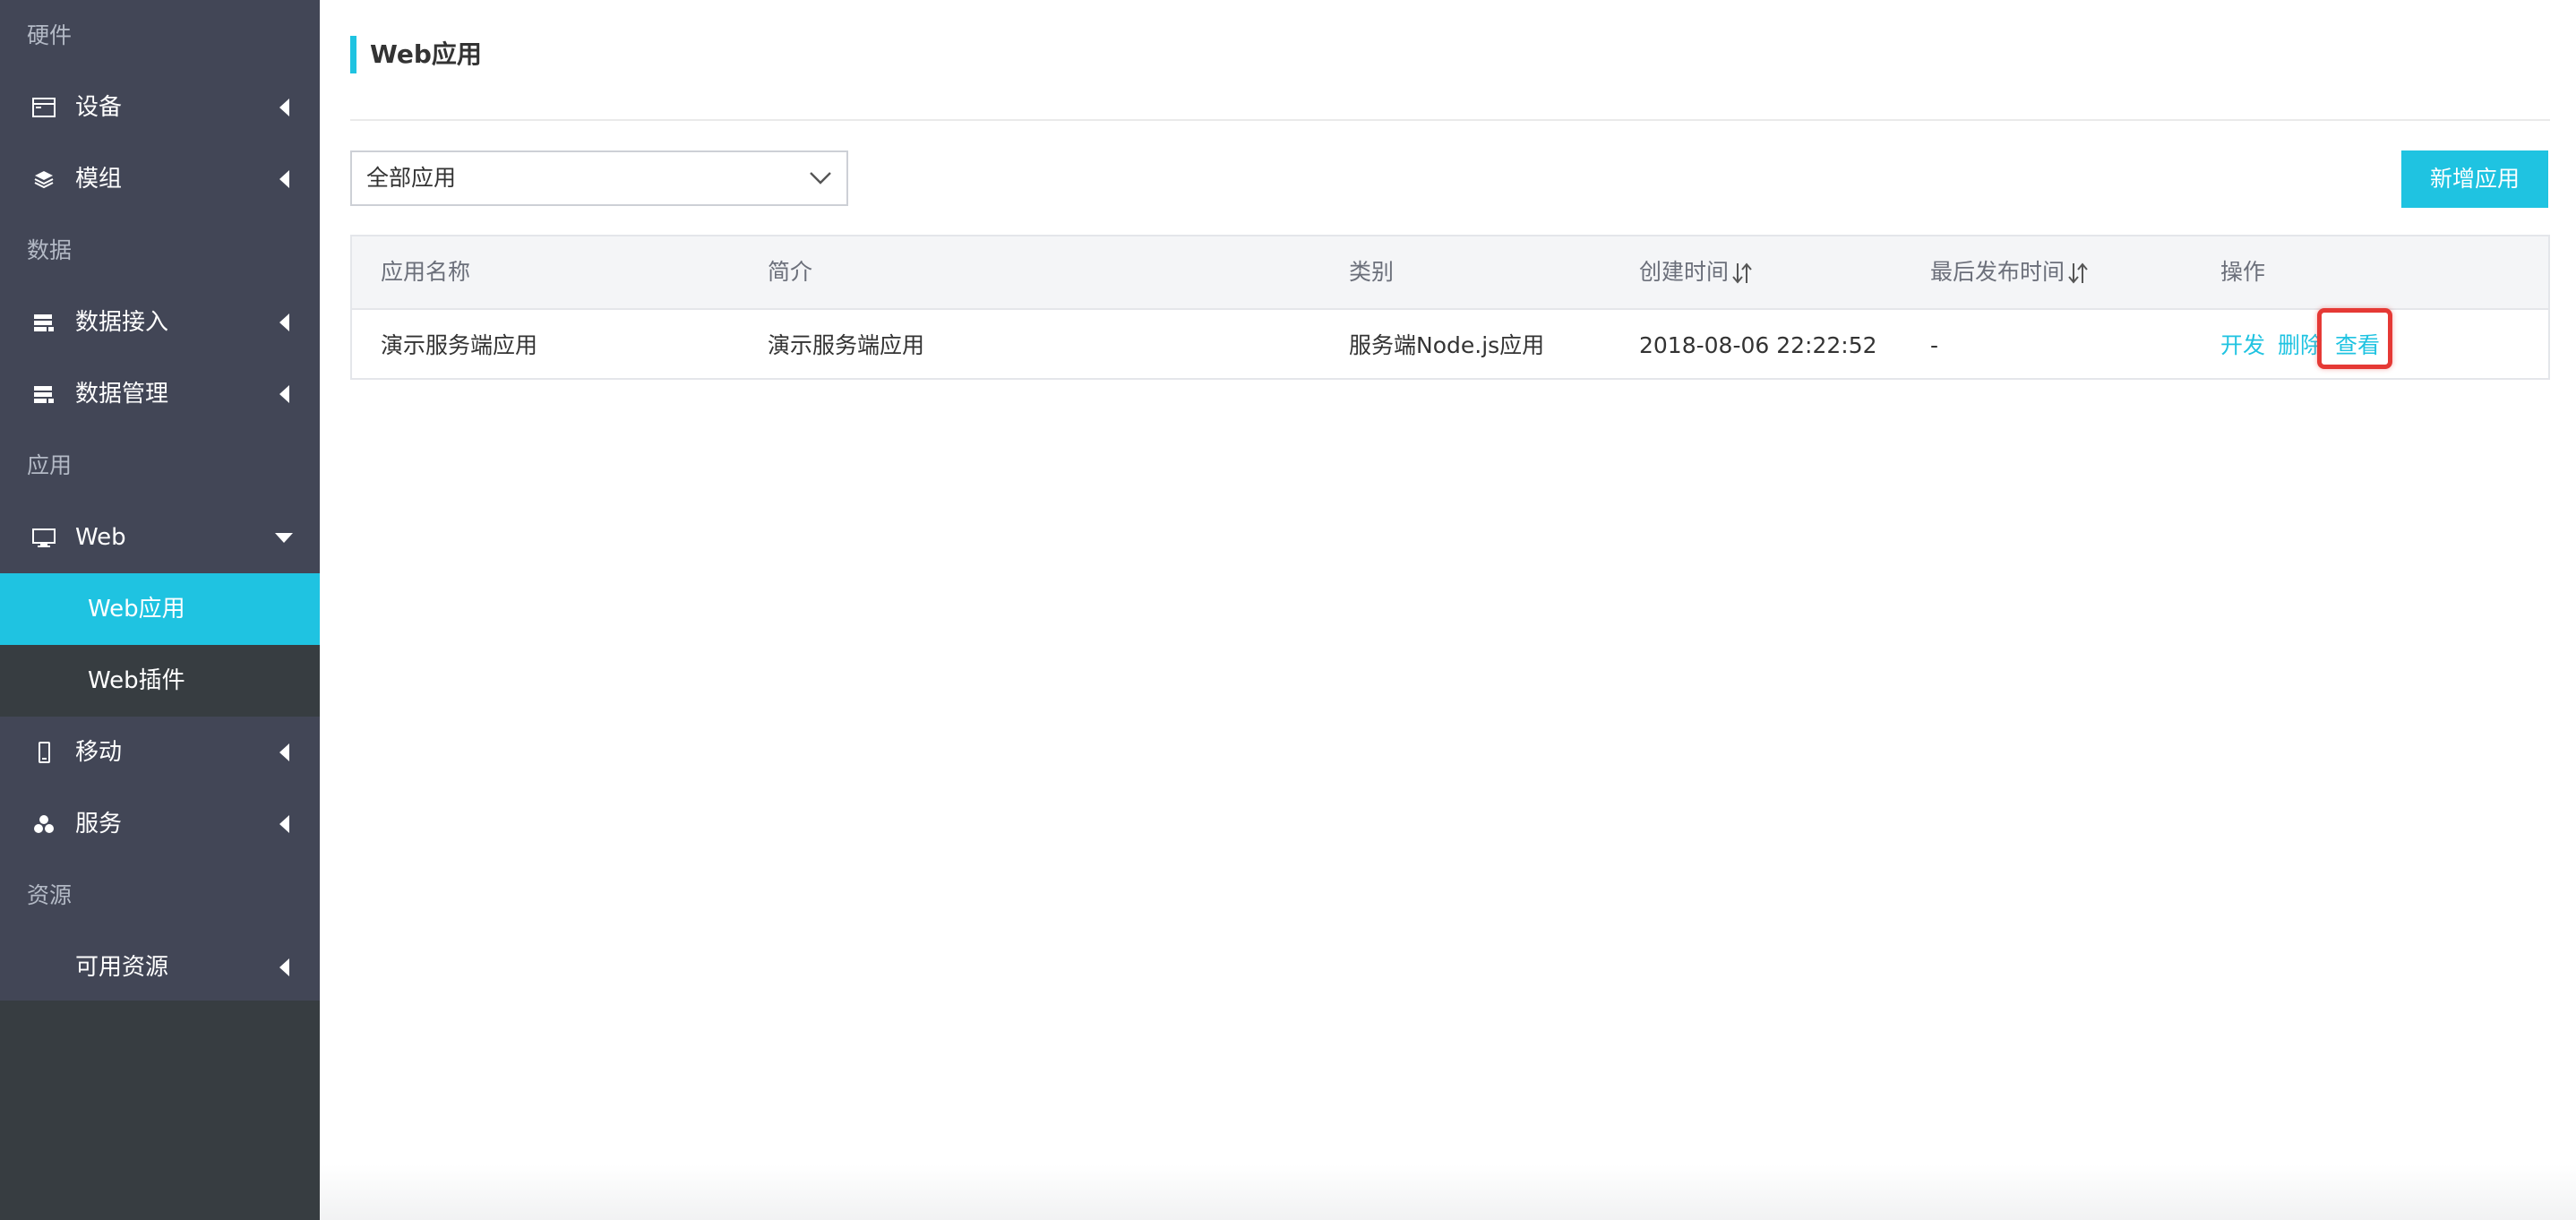 This screenshot has width=2576, height=1220. I want to click on sidebar-item-label: Web, so click(100, 537).